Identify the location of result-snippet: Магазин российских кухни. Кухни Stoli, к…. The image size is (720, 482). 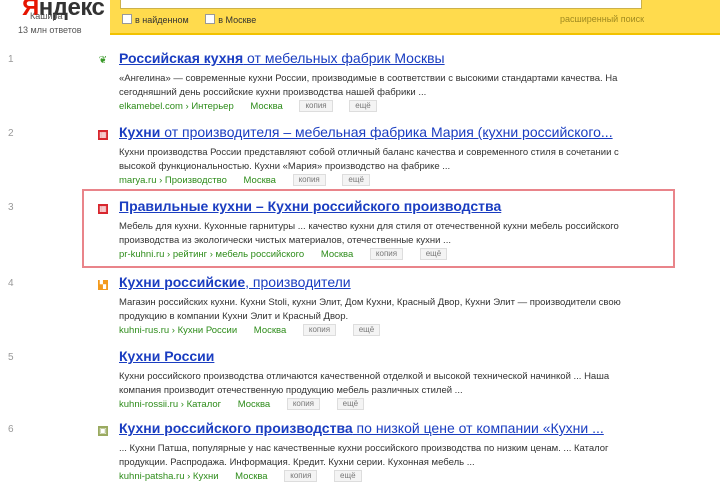
(370, 309).